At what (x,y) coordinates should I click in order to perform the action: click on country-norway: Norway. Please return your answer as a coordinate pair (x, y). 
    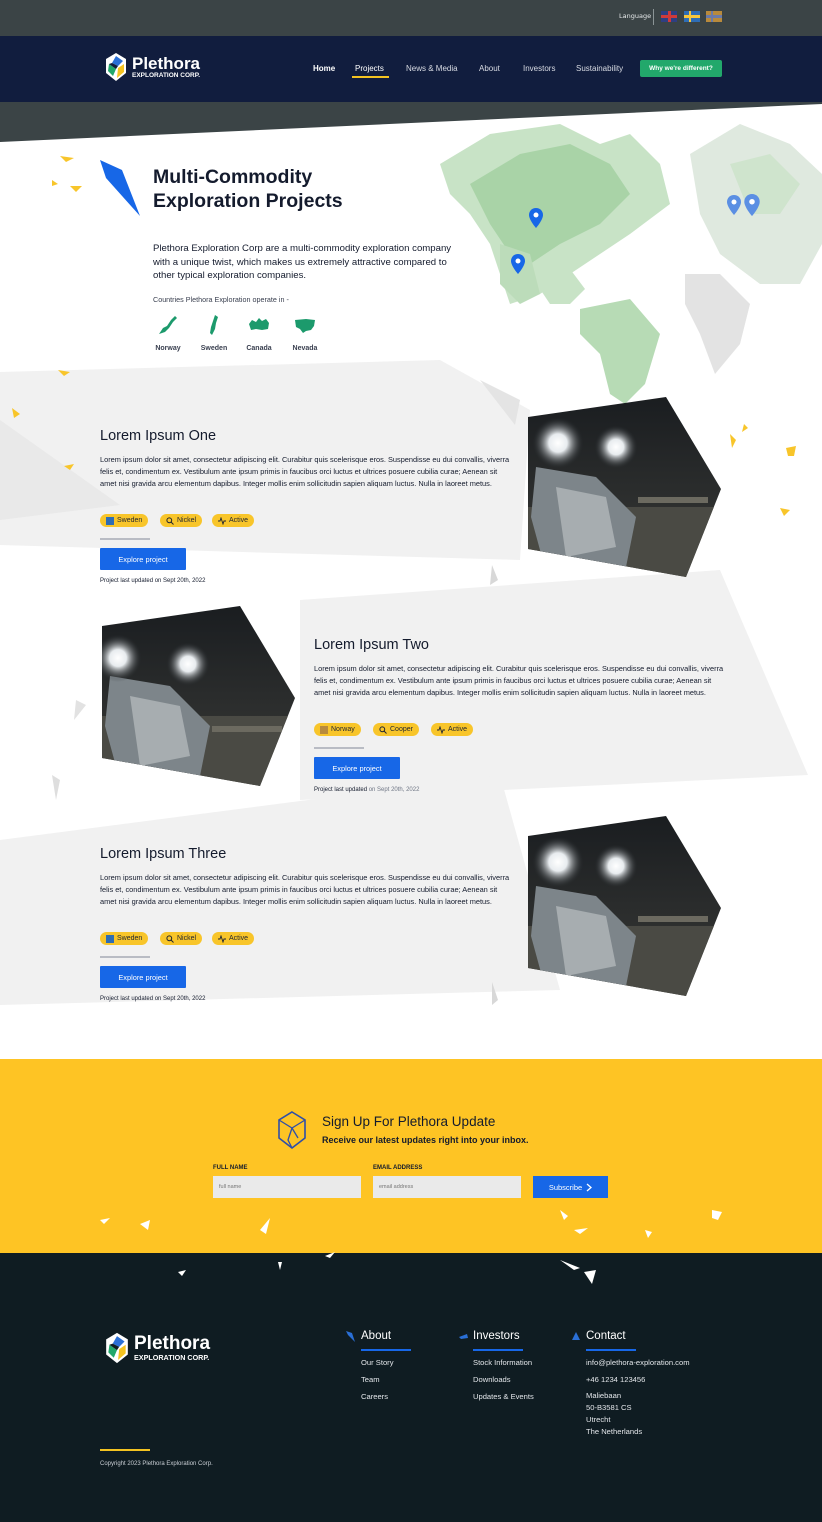
    Looking at the image, I should click on (168, 333).